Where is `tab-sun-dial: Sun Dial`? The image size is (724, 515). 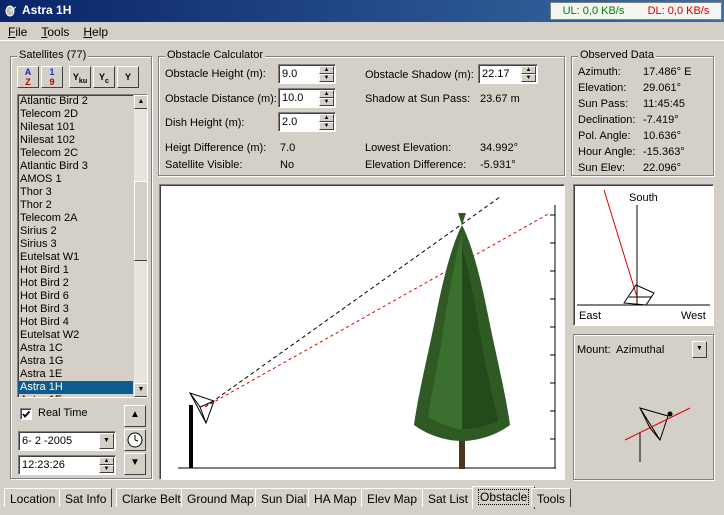 tab-sun-dial: Sun Dial is located at coordinates (284, 497).